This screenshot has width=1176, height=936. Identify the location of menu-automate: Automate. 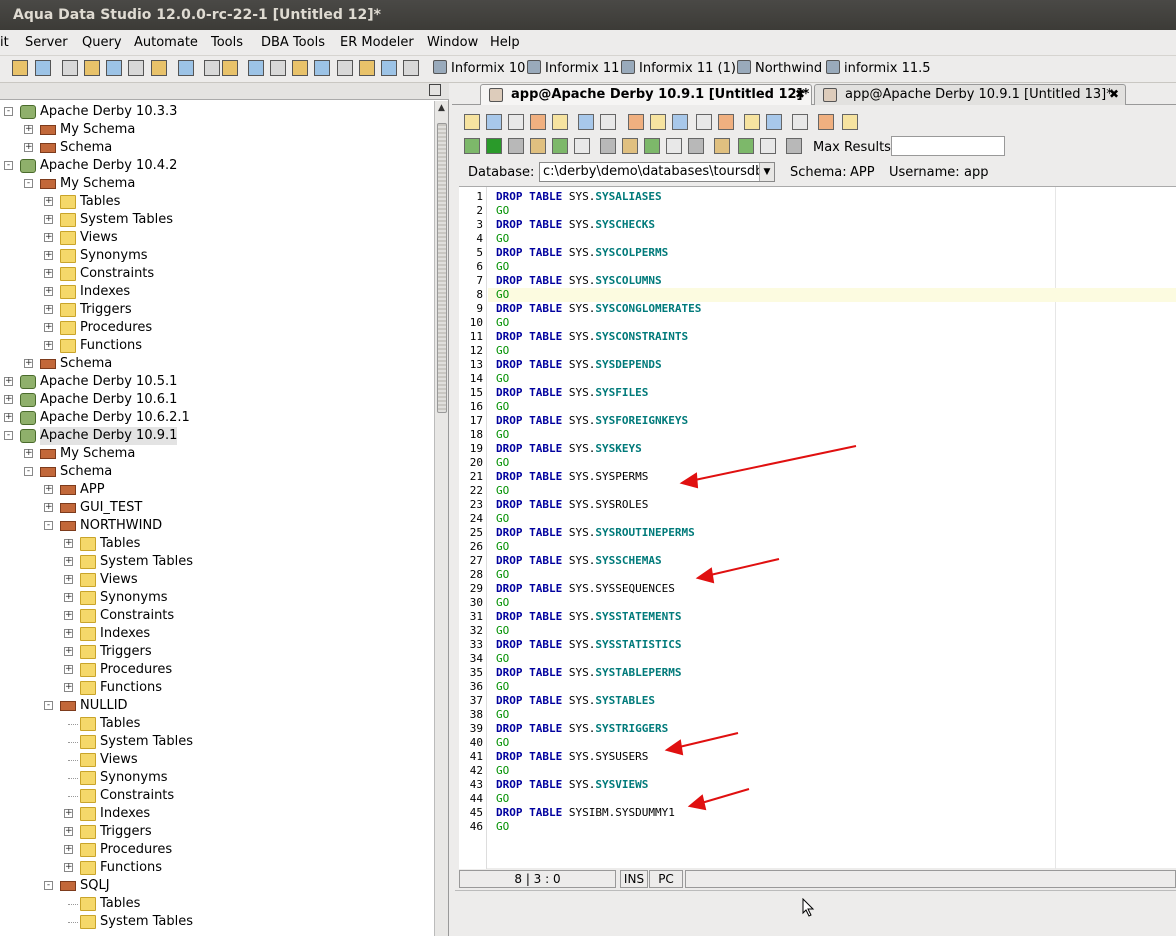
(166, 42).